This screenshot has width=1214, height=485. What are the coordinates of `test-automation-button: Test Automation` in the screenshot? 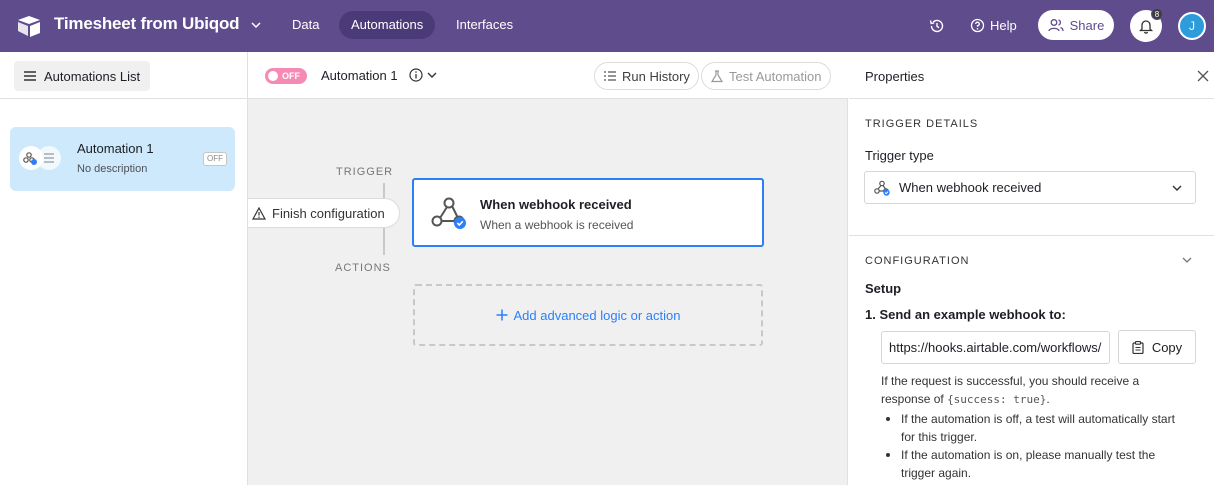 It's located at (766, 76).